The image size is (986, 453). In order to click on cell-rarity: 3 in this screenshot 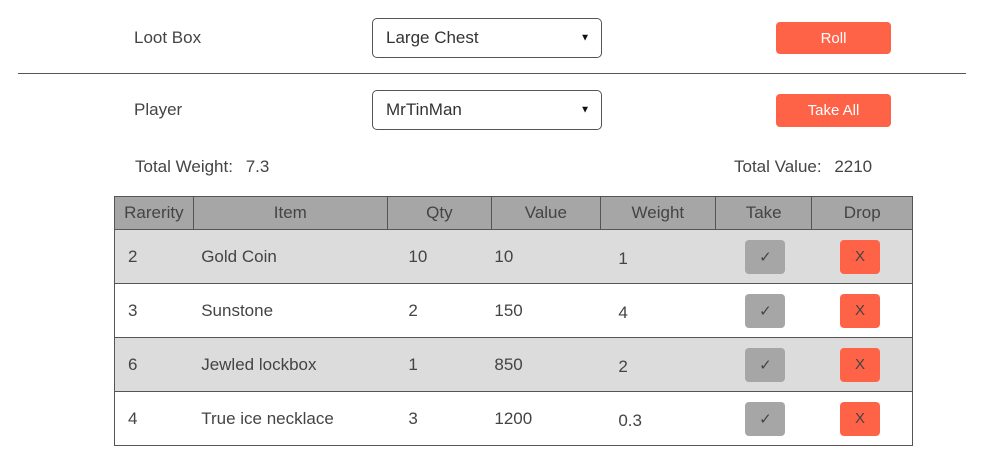, I will do `click(154, 310)`.